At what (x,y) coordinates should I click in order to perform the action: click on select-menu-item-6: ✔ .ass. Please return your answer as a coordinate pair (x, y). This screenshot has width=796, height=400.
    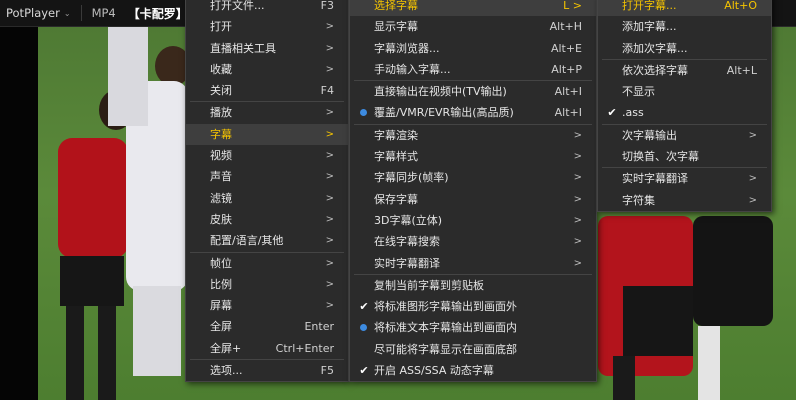
    Looking at the image, I should click on (684, 112).